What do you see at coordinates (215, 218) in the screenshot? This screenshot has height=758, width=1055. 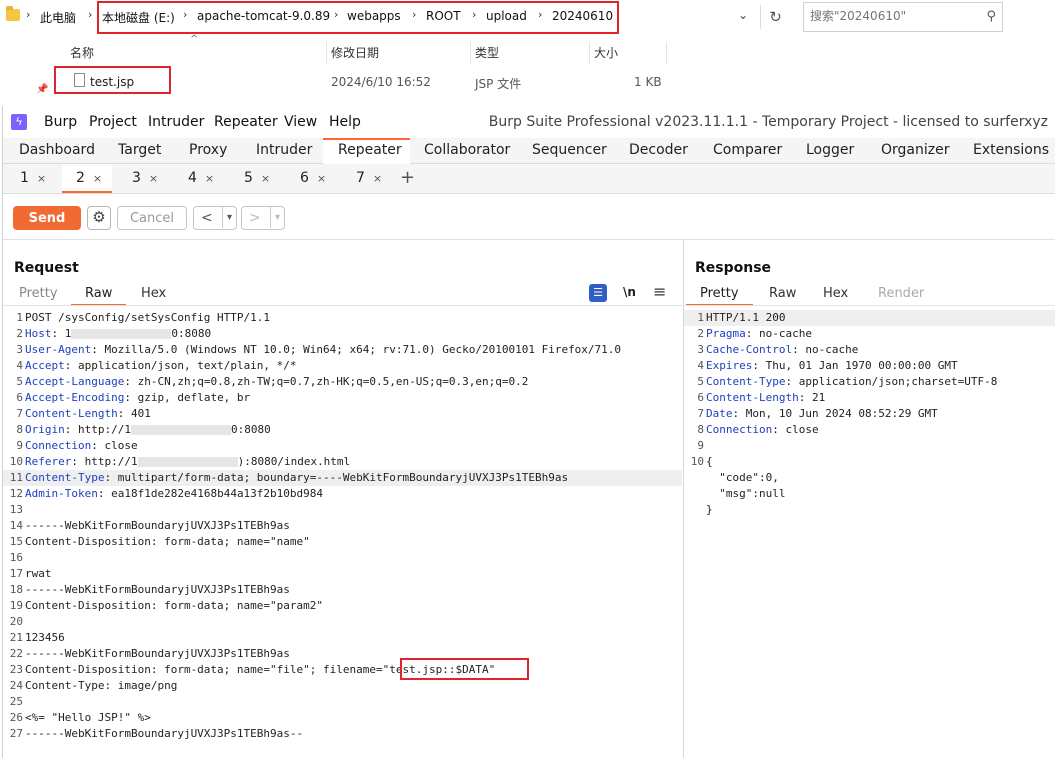 I see `back-button: < ▾` at bounding box center [215, 218].